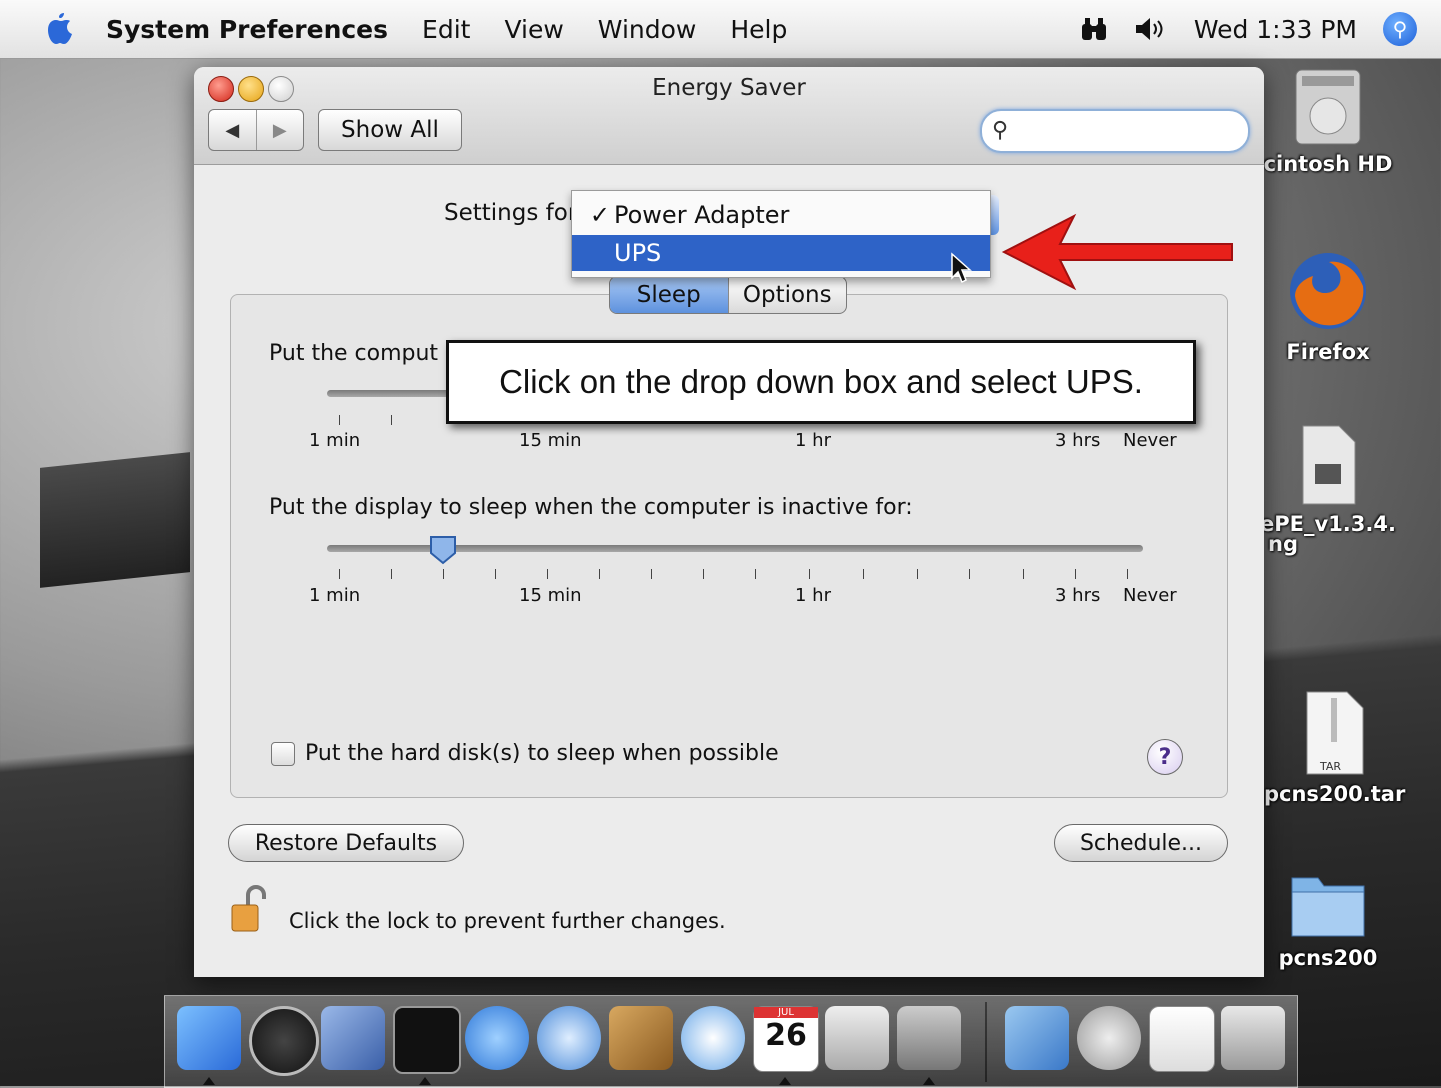 This screenshot has width=1441, height=1088. What do you see at coordinates (713, 1038) in the screenshot?
I see `itunes-icon` at bounding box center [713, 1038].